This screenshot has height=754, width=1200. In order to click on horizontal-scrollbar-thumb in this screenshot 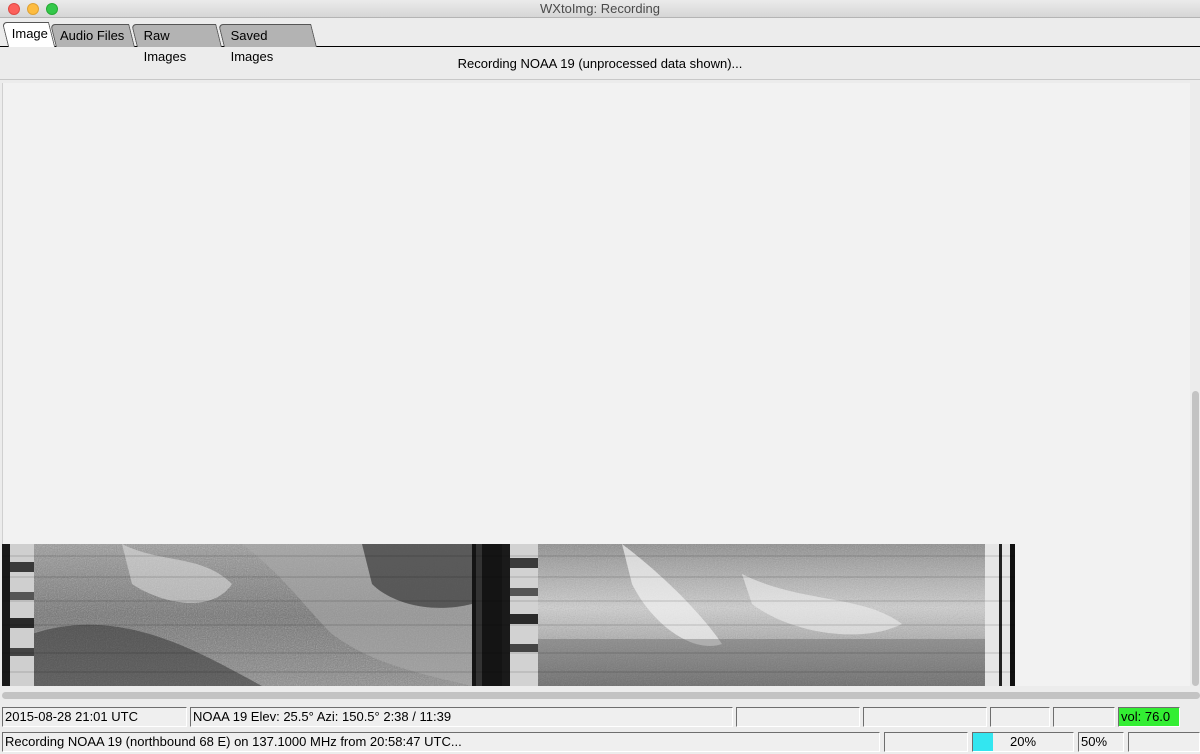, I will do `click(601, 695)`.